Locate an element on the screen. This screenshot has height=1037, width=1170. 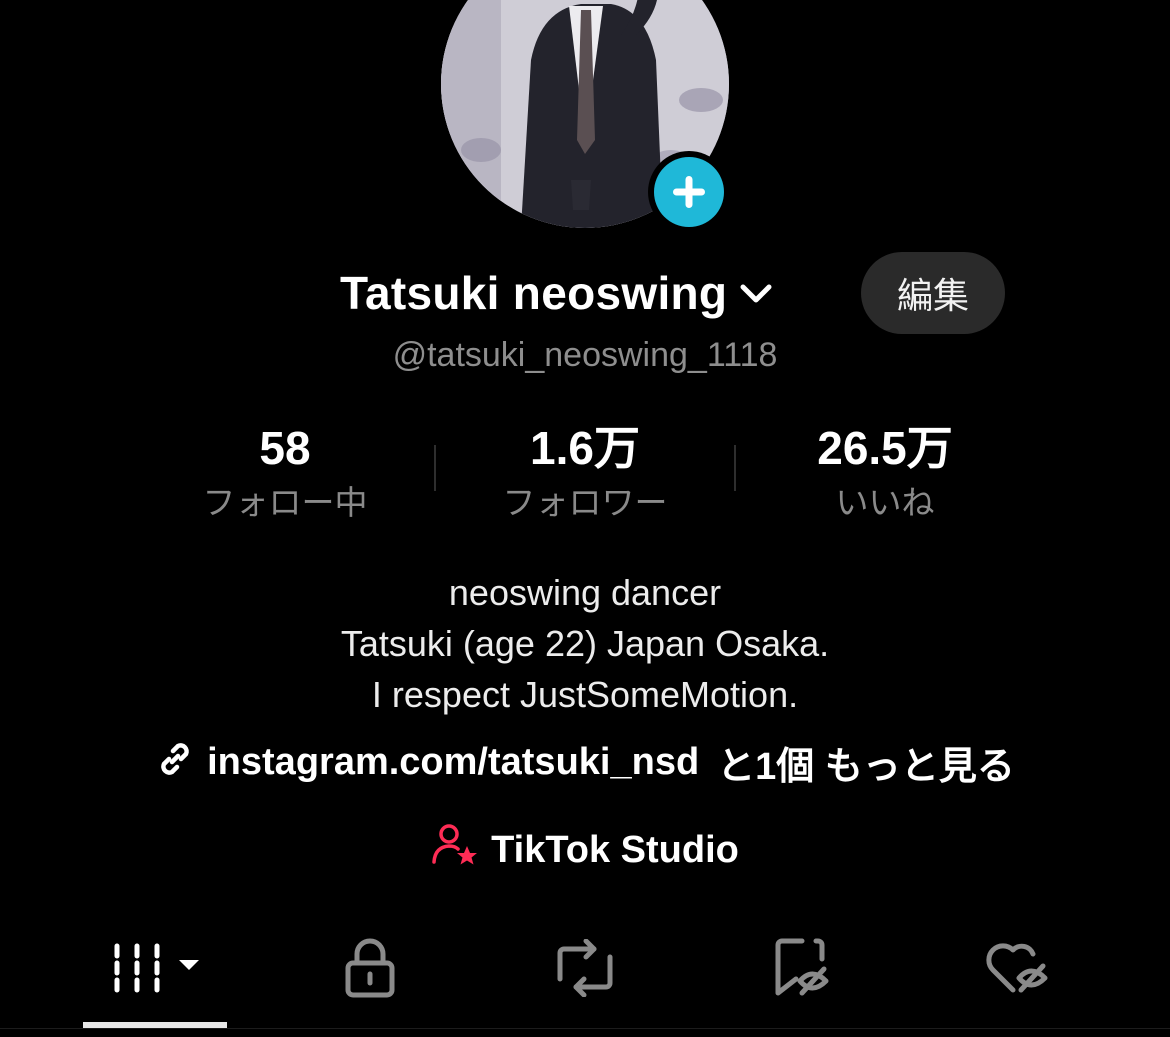
videos-grid-icon is located at coordinates (155, 970).